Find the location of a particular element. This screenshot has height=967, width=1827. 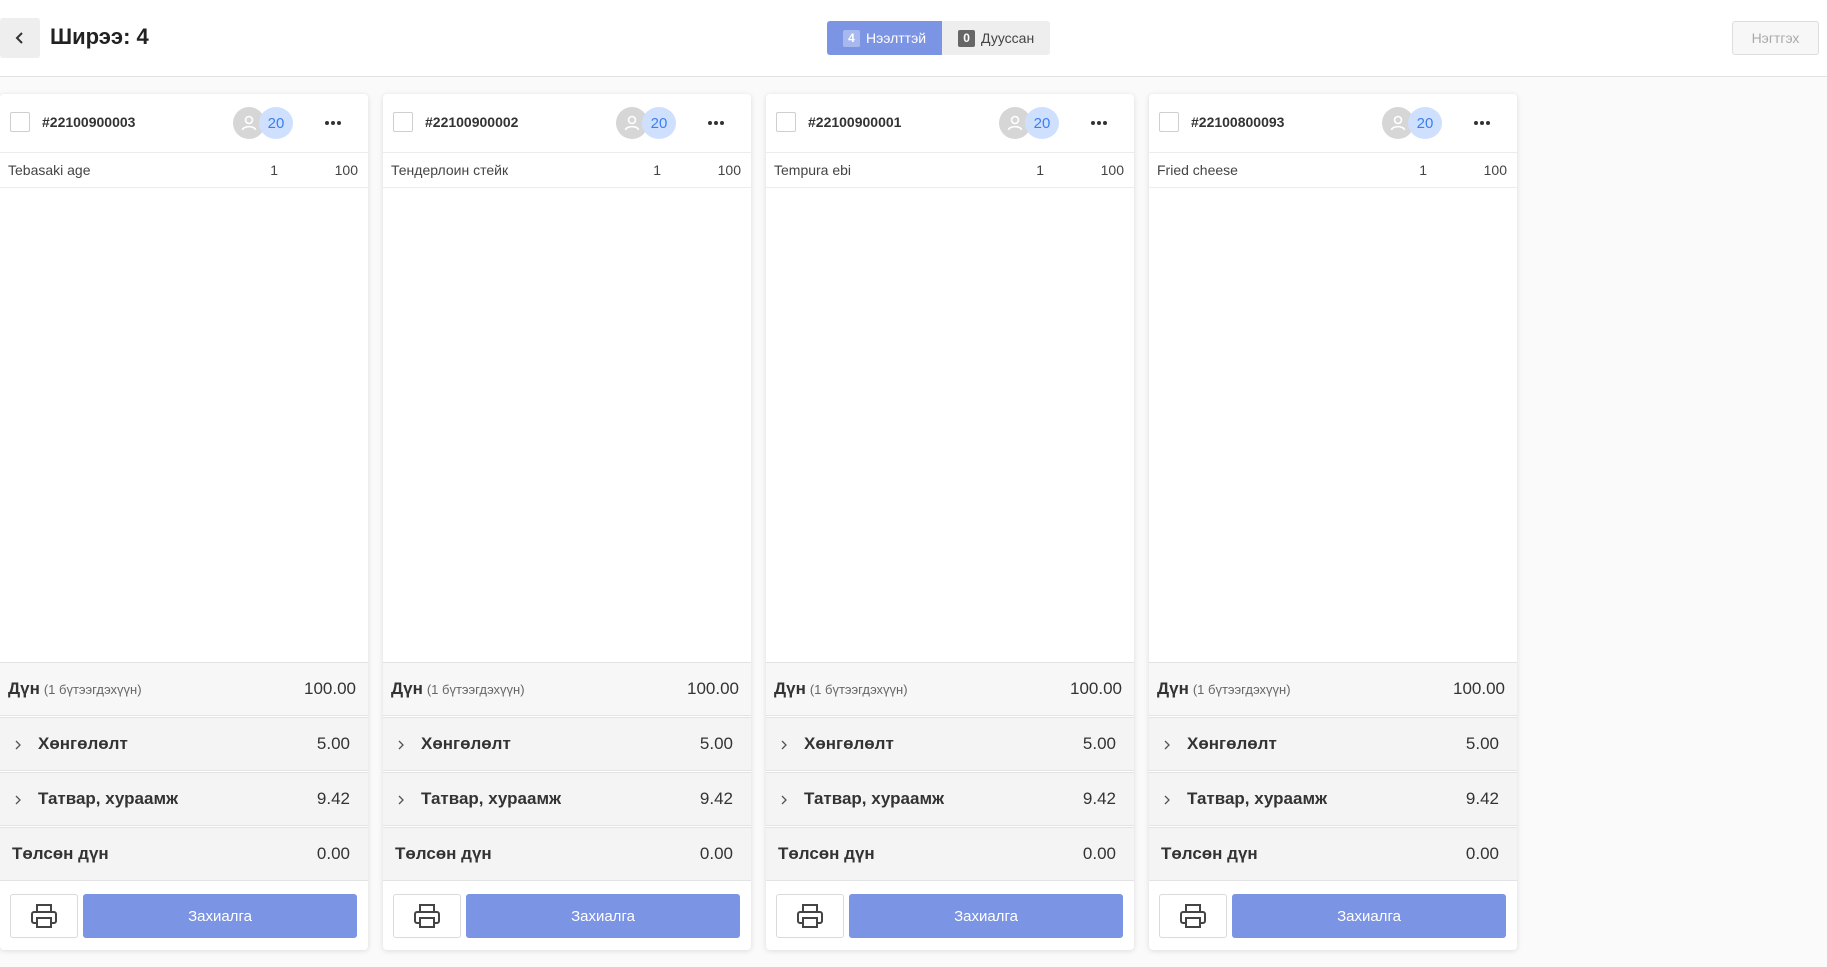

tab-open-label: Нээлттэй is located at coordinates (896, 38).